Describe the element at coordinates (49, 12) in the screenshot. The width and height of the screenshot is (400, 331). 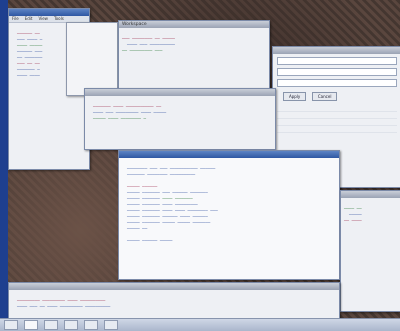
I see `left-editor-titlebar` at that location.